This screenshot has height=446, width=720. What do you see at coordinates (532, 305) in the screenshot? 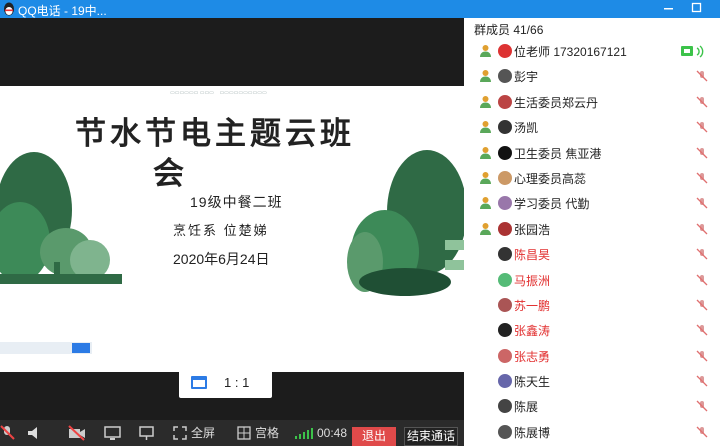
I see `member-name: 苏一鹏` at bounding box center [532, 305].